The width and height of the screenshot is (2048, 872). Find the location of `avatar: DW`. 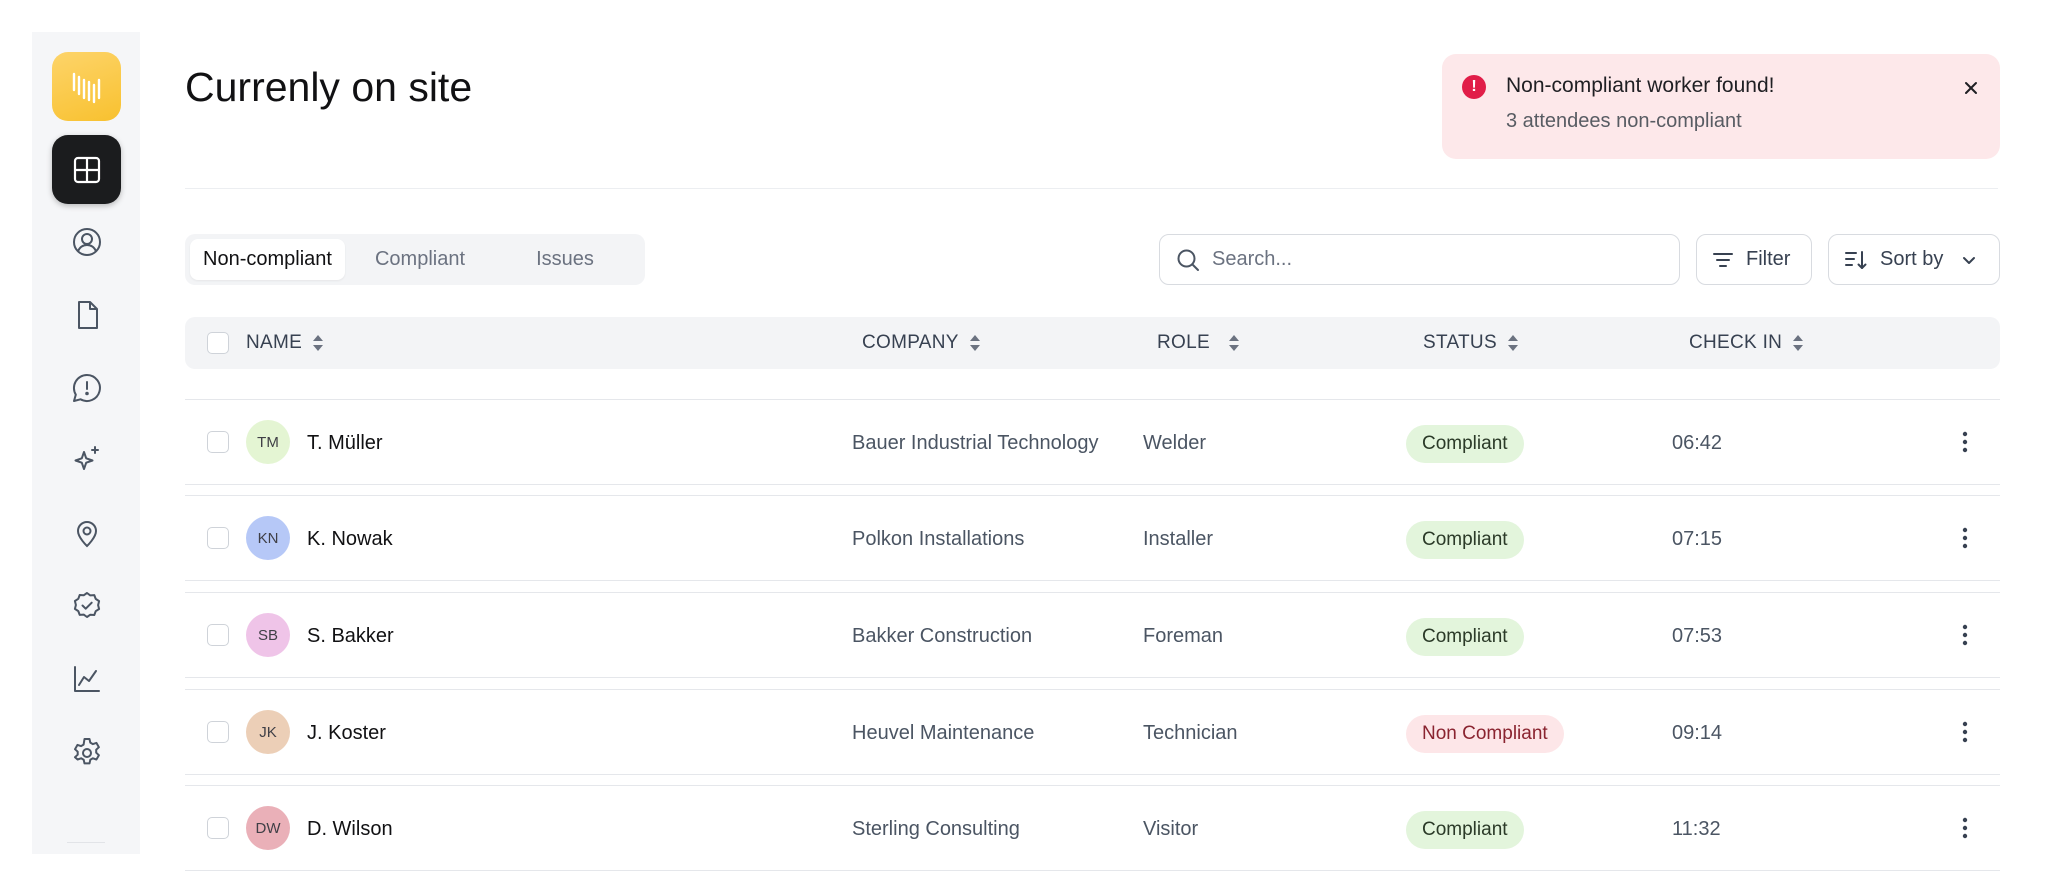

avatar: DW is located at coordinates (268, 828).